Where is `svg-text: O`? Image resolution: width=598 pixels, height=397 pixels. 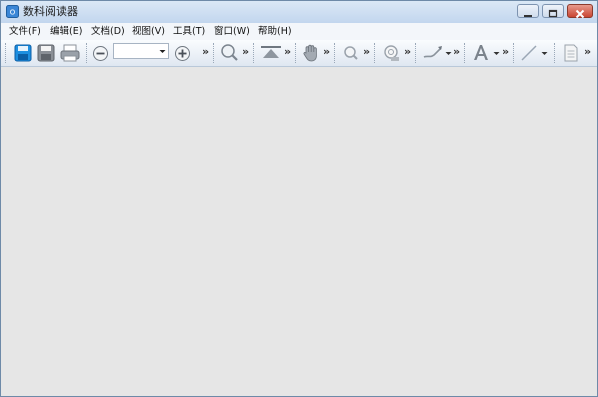
svg-text: O is located at coordinates (13, 13).